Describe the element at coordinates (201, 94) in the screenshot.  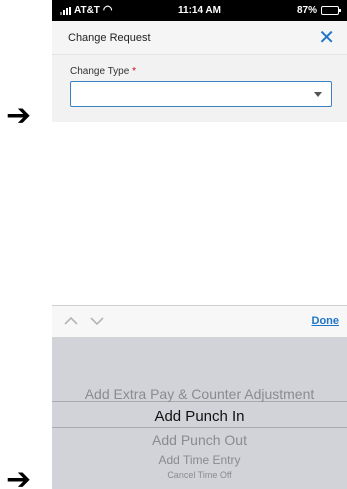
I see `change-type-select` at that location.